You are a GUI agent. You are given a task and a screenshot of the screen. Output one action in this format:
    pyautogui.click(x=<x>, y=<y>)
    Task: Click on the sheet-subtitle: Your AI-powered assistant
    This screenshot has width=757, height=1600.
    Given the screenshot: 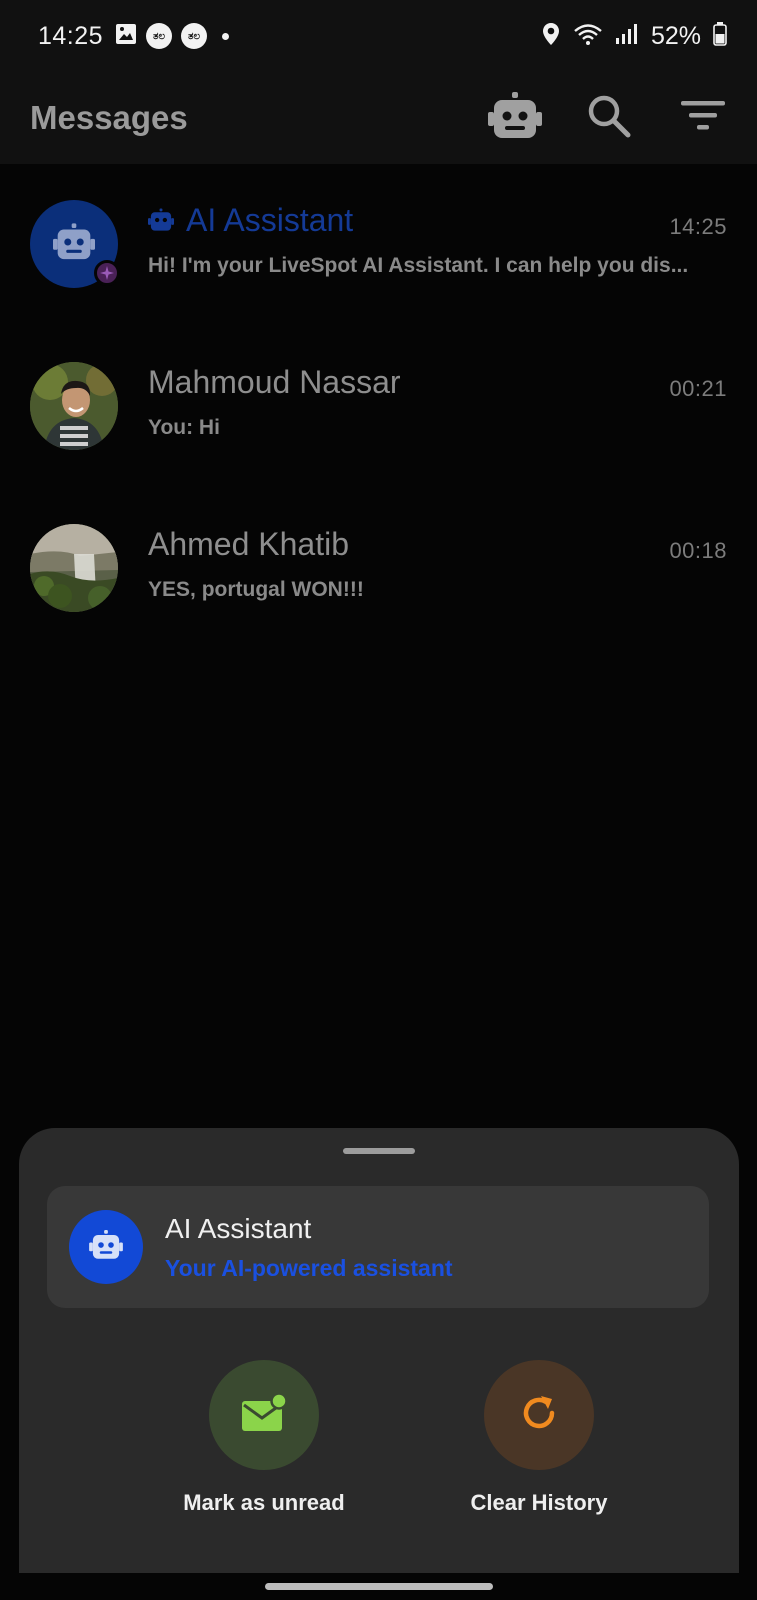 What is the action you would take?
    pyautogui.click(x=309, y=1267)
    